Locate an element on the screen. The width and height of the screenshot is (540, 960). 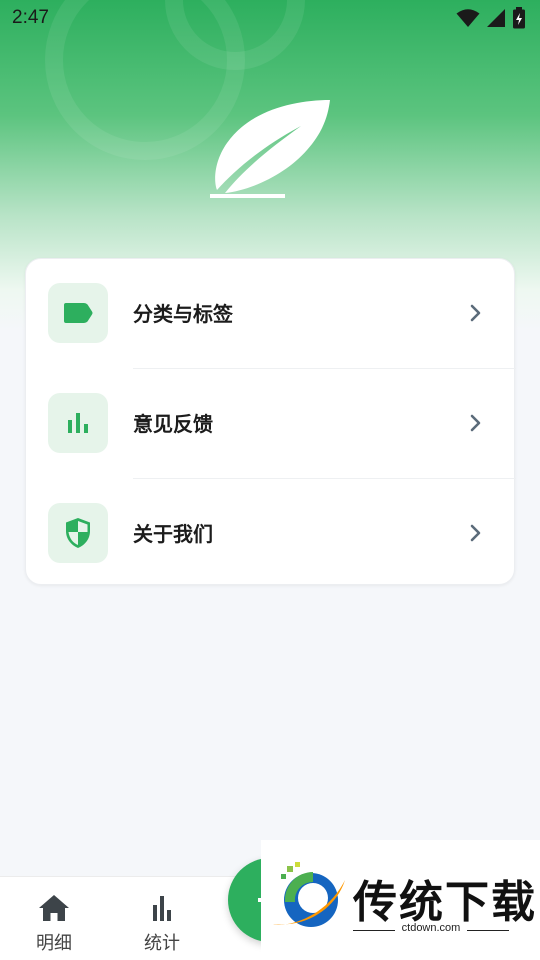
menu-item-label: 意见反馈 is located at coordinates (173, 424).